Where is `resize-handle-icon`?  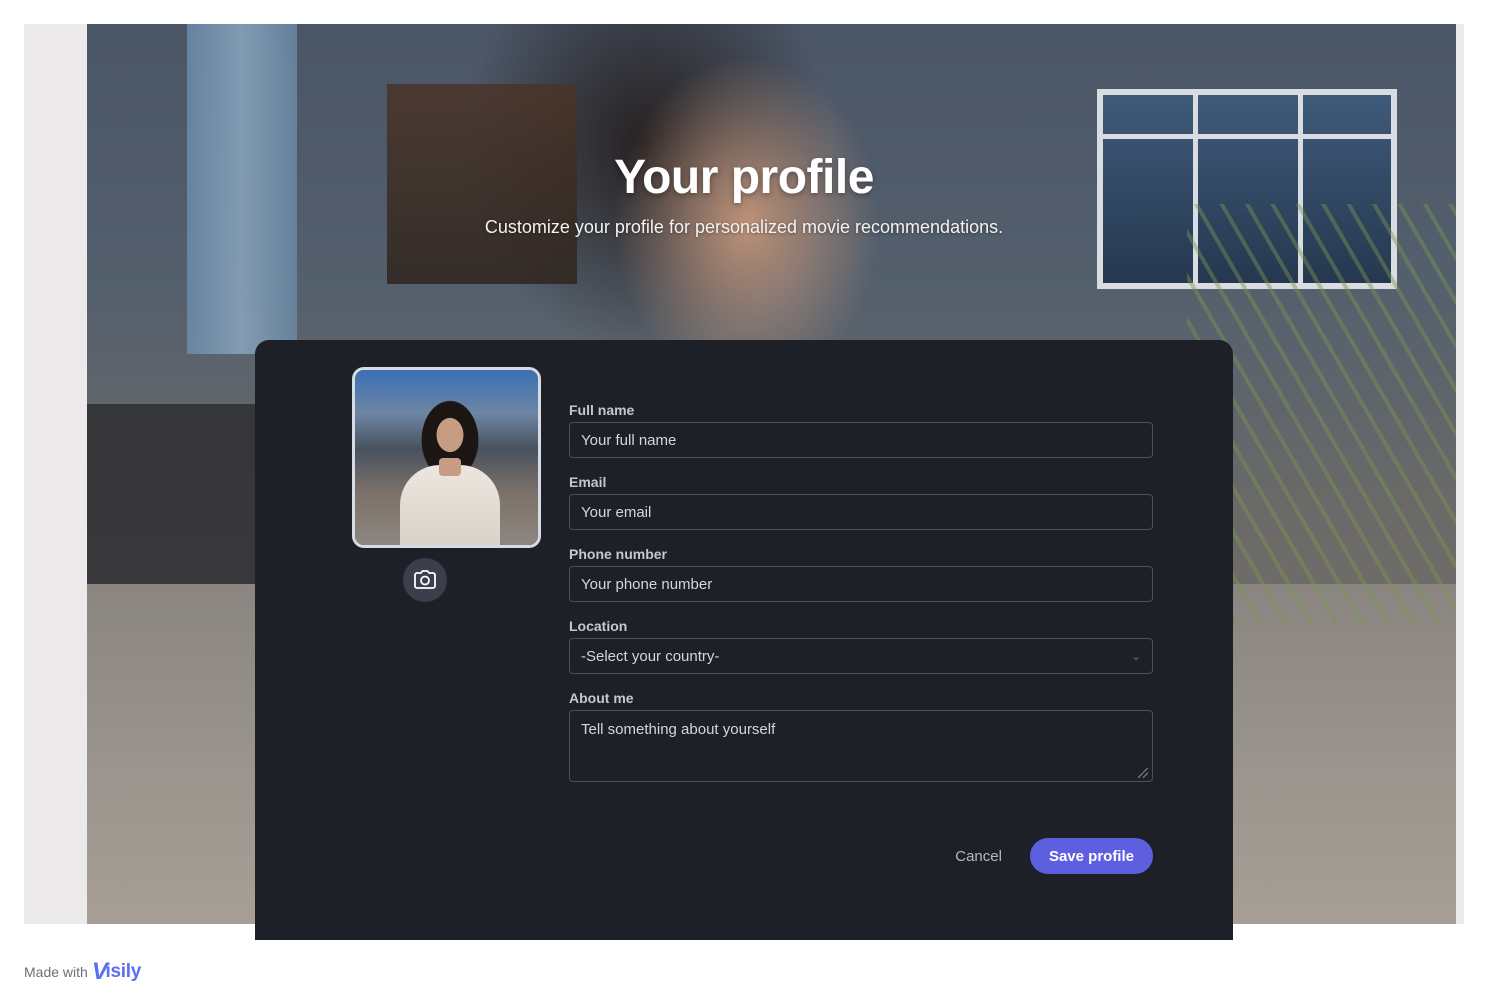 resize-handle-icon is located at coordinates (1143, 773).